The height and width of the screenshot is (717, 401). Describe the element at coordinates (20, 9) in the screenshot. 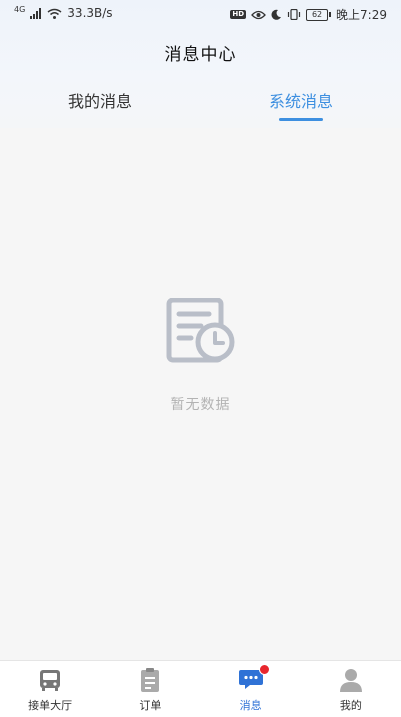

I see `network-type-label: 4G` at that location.